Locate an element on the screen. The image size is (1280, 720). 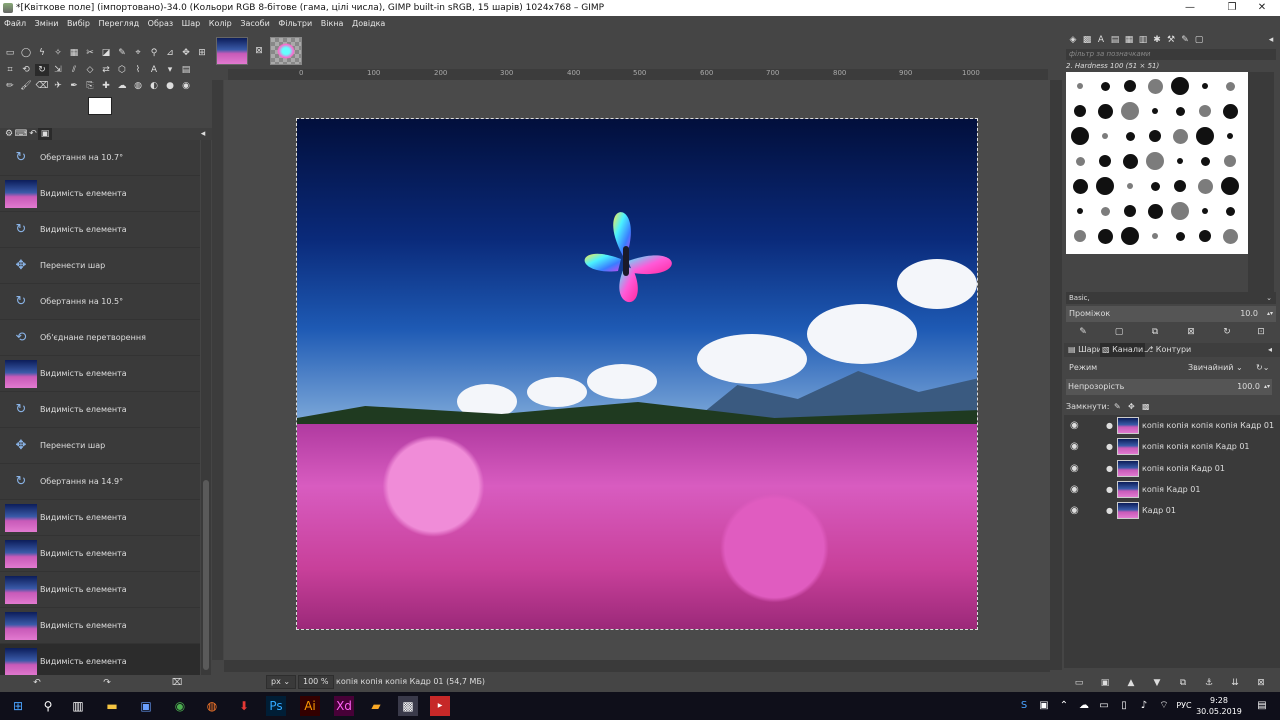
notifications-icon: ▤ is located at coordinates (1262, 706).